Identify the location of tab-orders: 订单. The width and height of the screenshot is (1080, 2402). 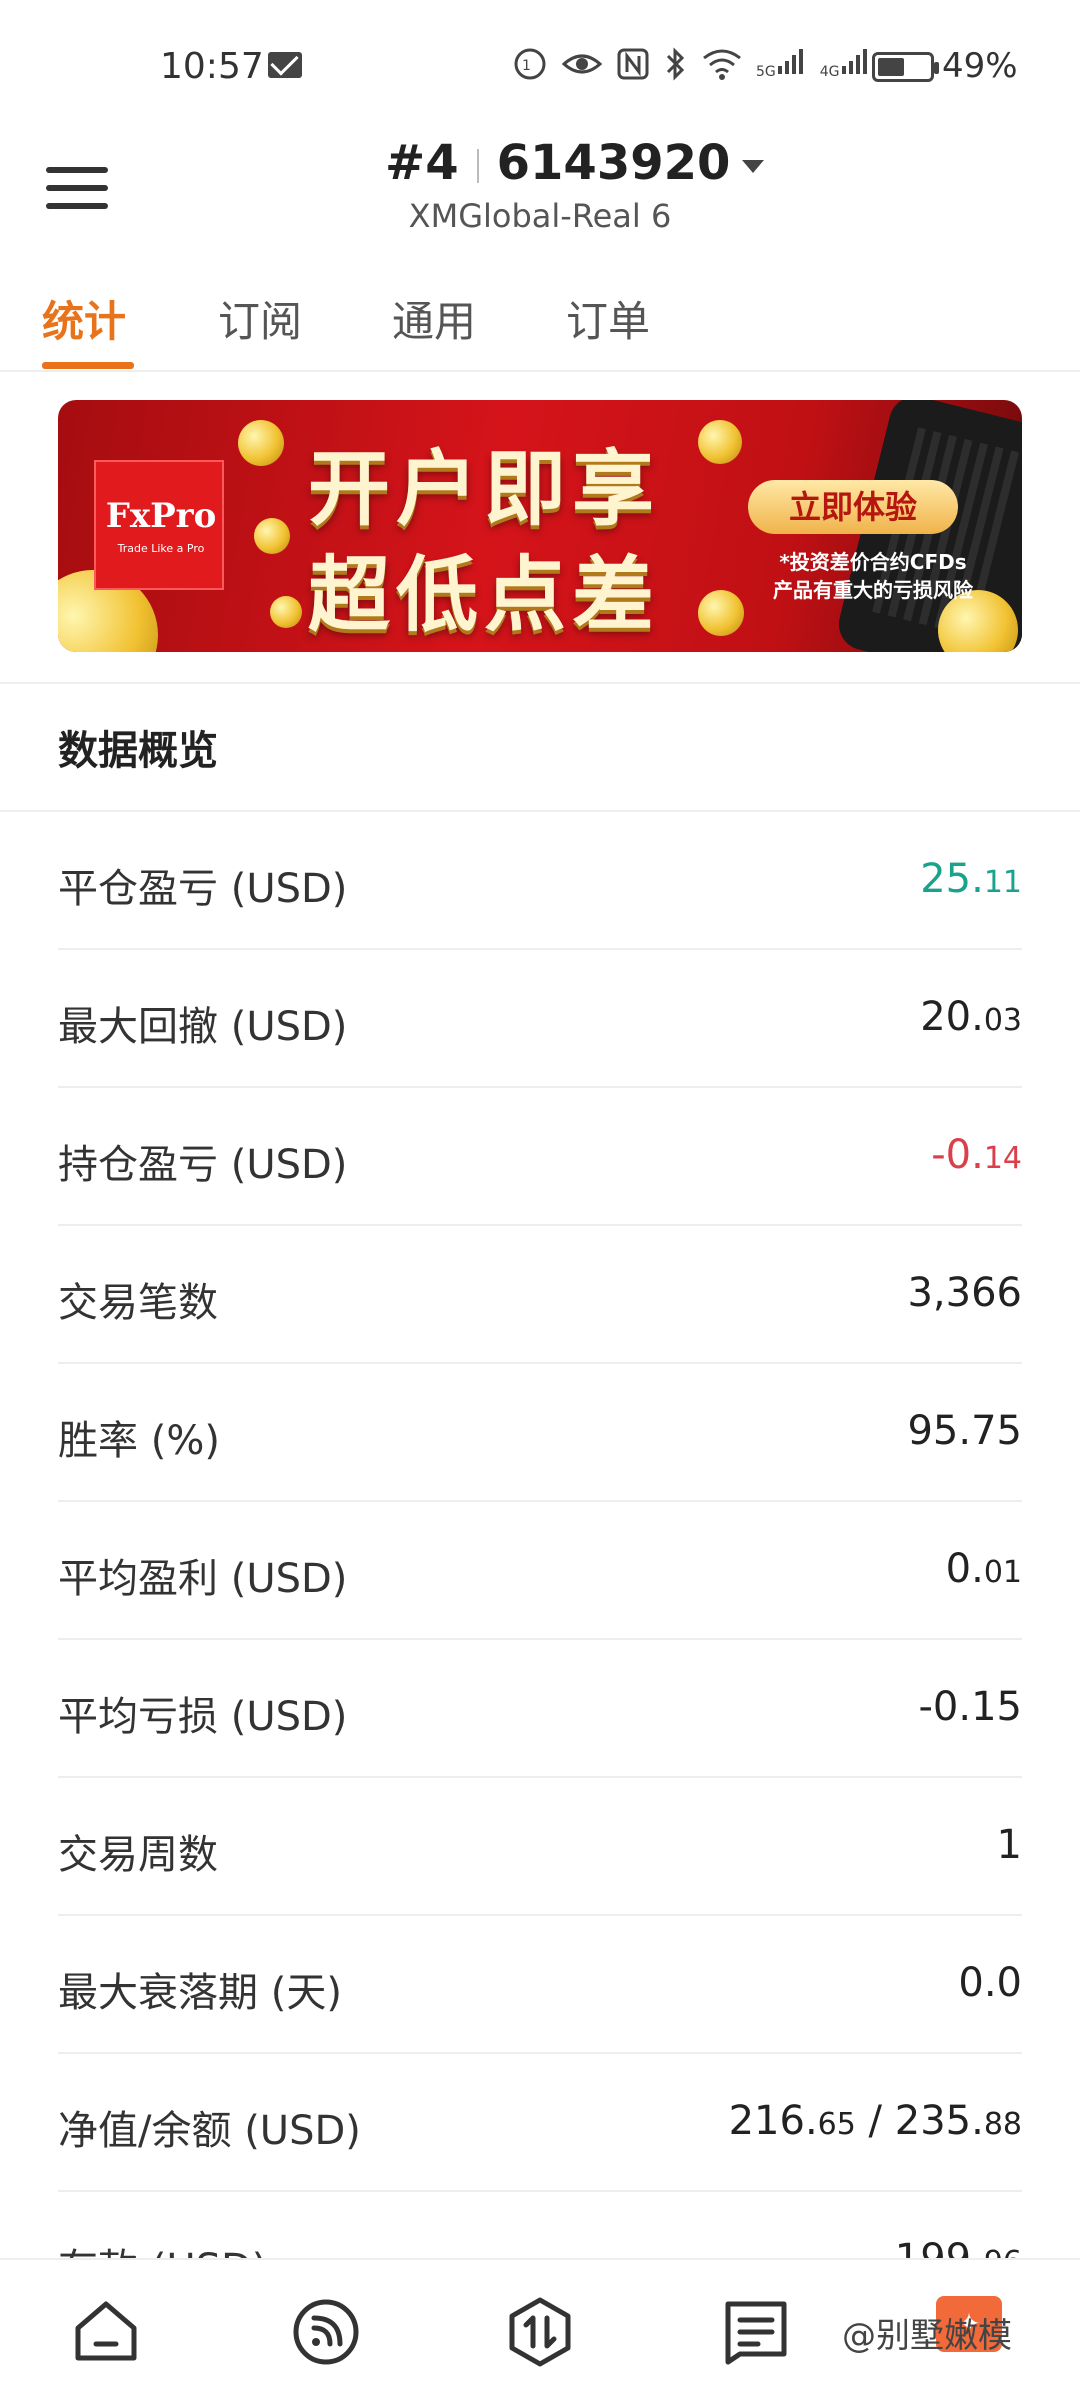
(608, 318).